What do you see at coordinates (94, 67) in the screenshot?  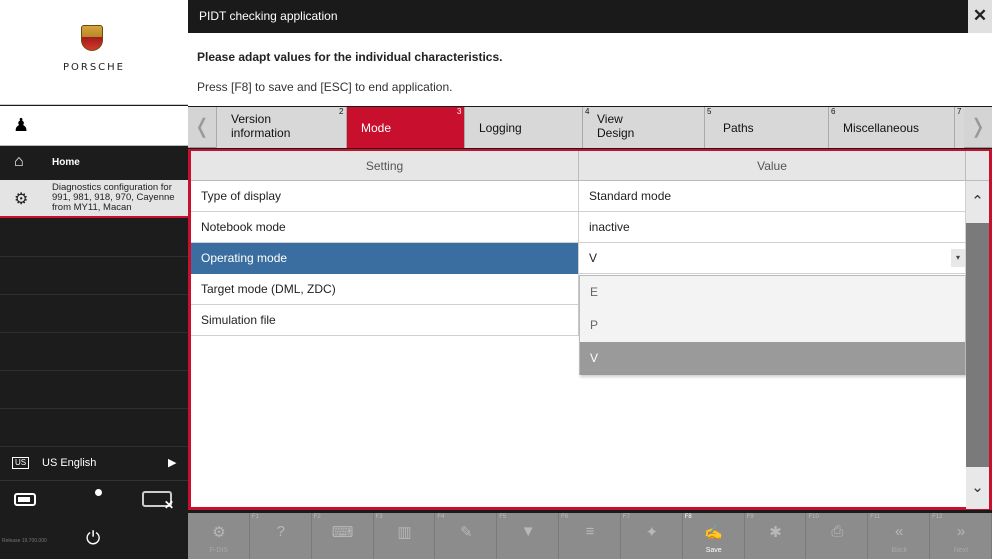 I see `brand-wordmark: PORSCHE` at bounding box center [94, 67].